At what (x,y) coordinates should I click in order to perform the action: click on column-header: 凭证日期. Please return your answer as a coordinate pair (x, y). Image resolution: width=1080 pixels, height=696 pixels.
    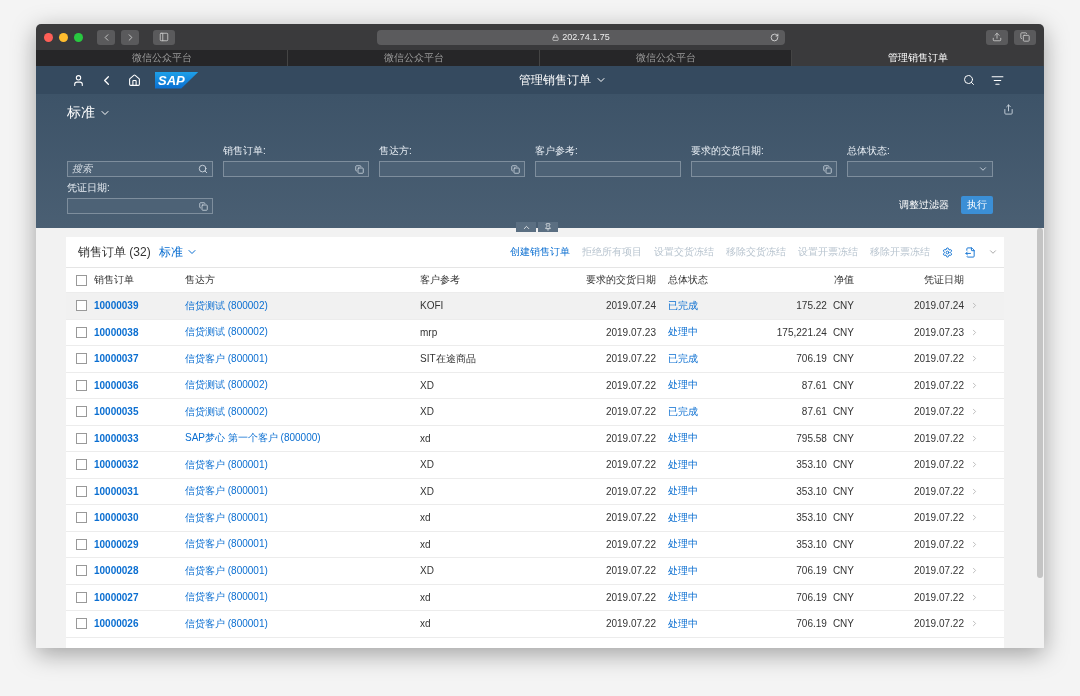
    Looking at the image, I should click on (923, 280).